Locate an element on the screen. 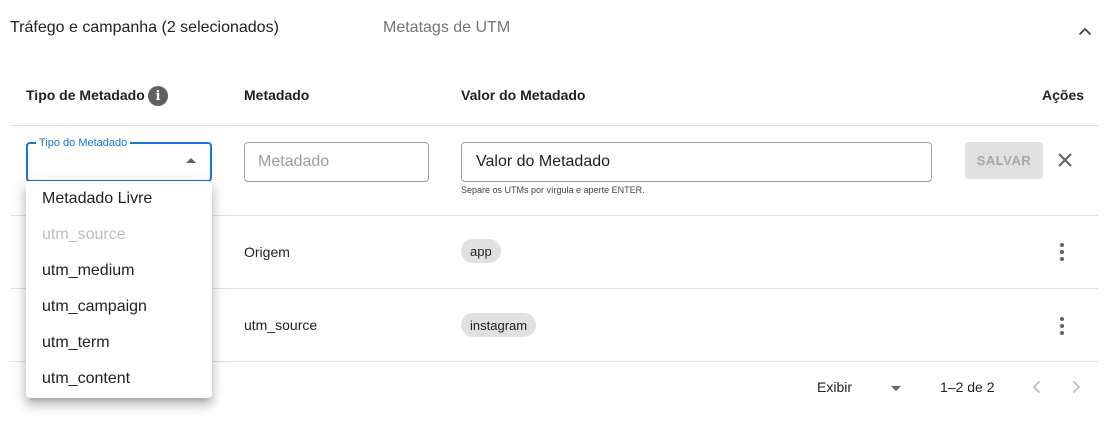 Image resolution: width=1113 pixels, height=423 pixels. row-metadado: utm_source is located at coordinates (281, 325).